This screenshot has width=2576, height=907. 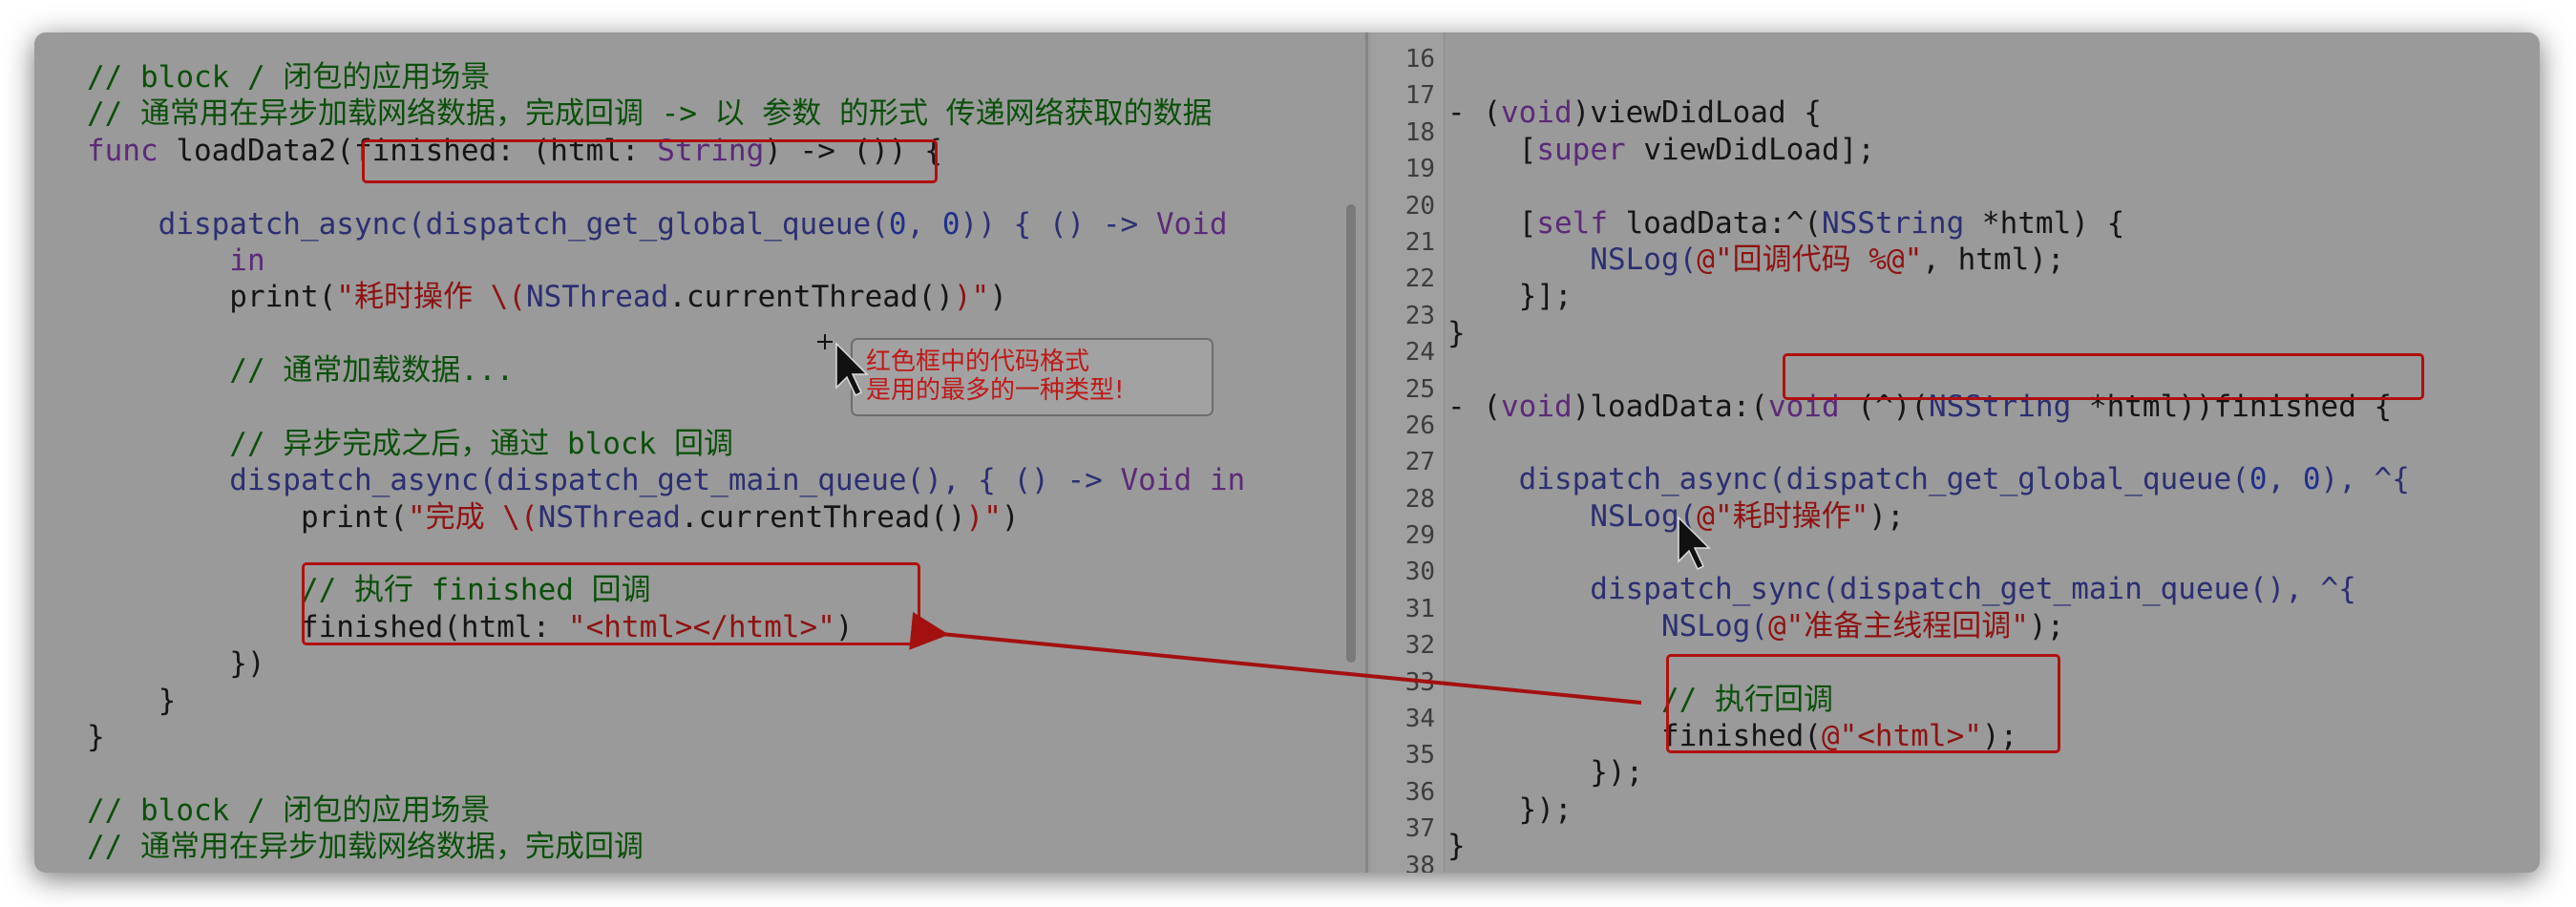 What do you see at coordinates (431, 297) in the screenshot?
I see `code-token: "耗时操作 \(` at bounding box center [431, 297].